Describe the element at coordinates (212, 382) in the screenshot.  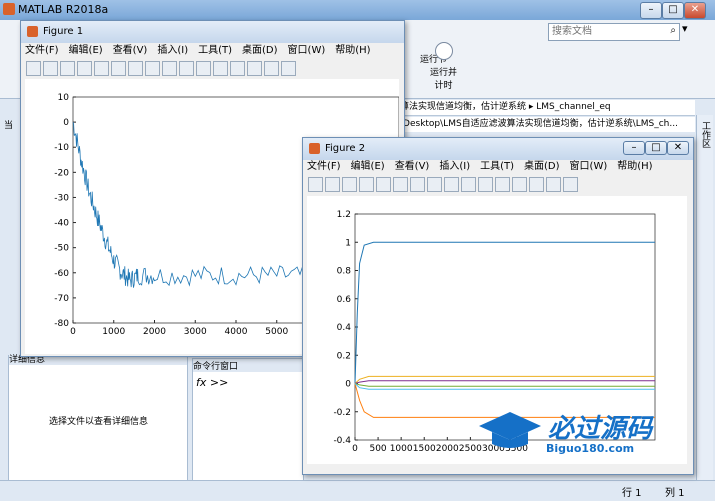
I see `command-prompt: fx >>` at that location.